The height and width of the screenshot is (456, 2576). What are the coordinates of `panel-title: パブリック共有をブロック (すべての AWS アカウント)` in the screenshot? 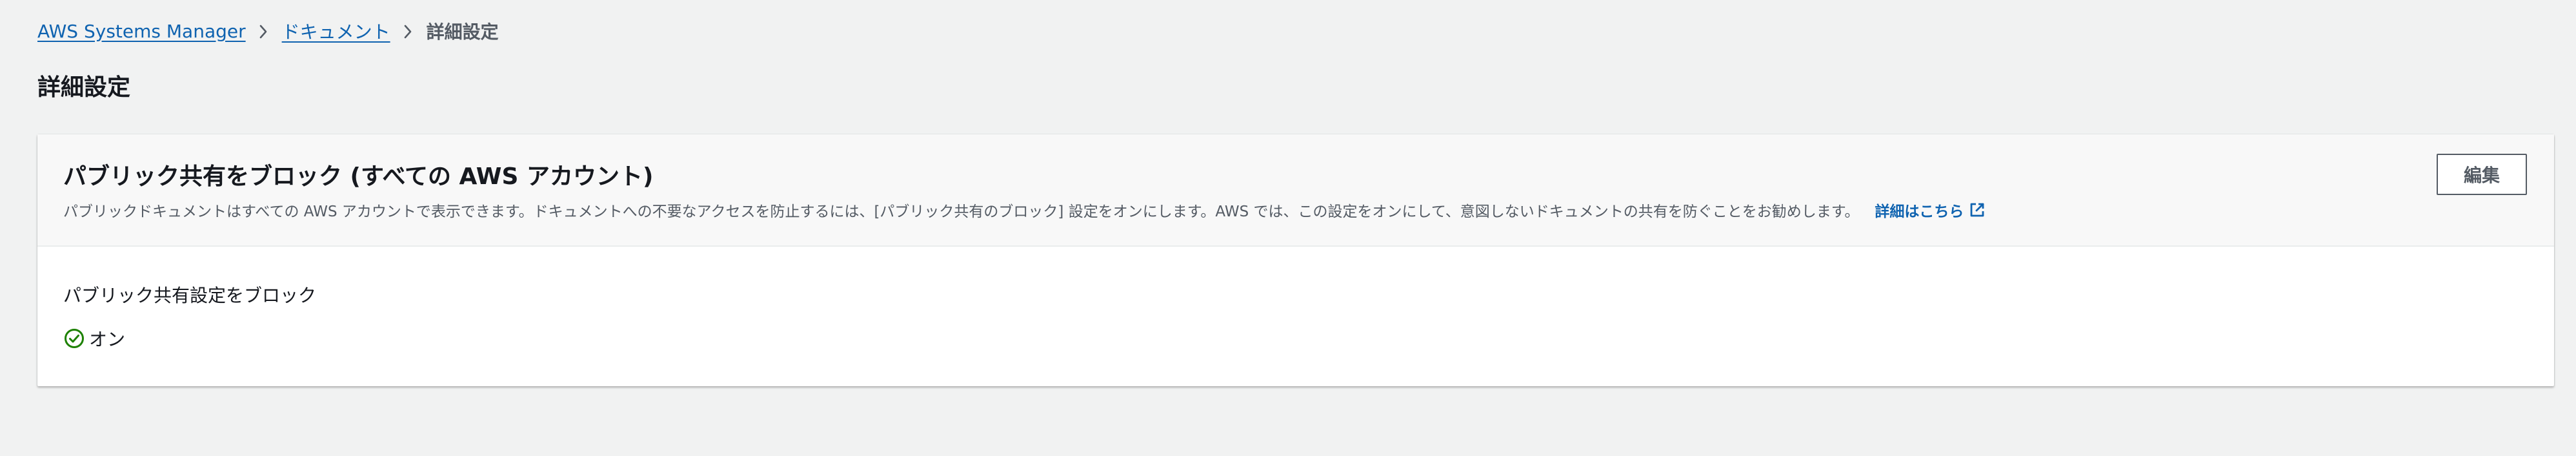 It's located at (358, 176).